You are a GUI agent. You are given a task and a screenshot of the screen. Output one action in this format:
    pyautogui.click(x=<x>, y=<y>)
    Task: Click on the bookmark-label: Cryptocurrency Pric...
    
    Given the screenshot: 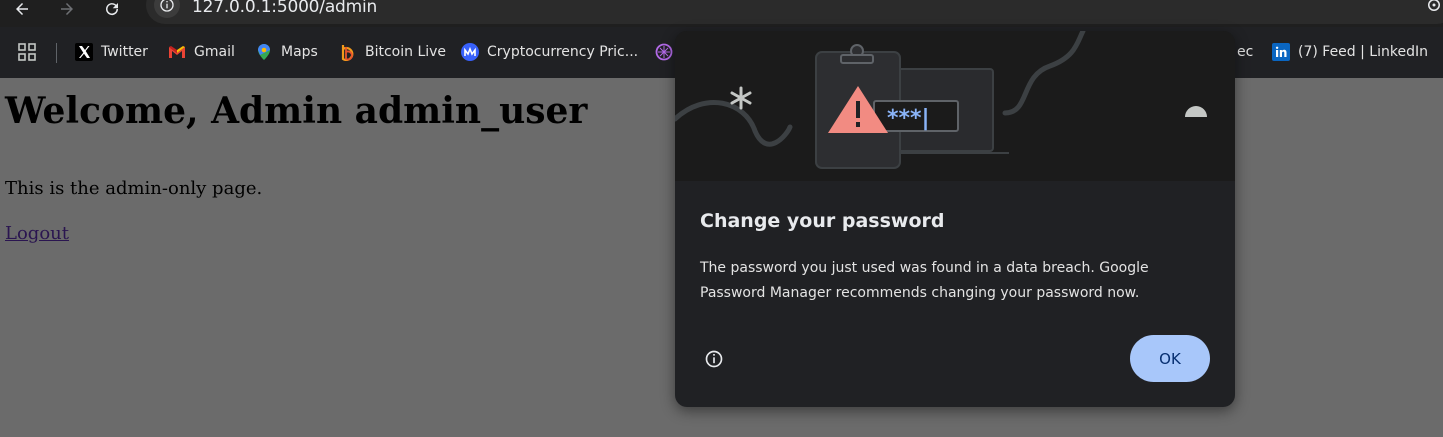 What is the action you would take?
    pyautogui.click(x=563, y=52)
    